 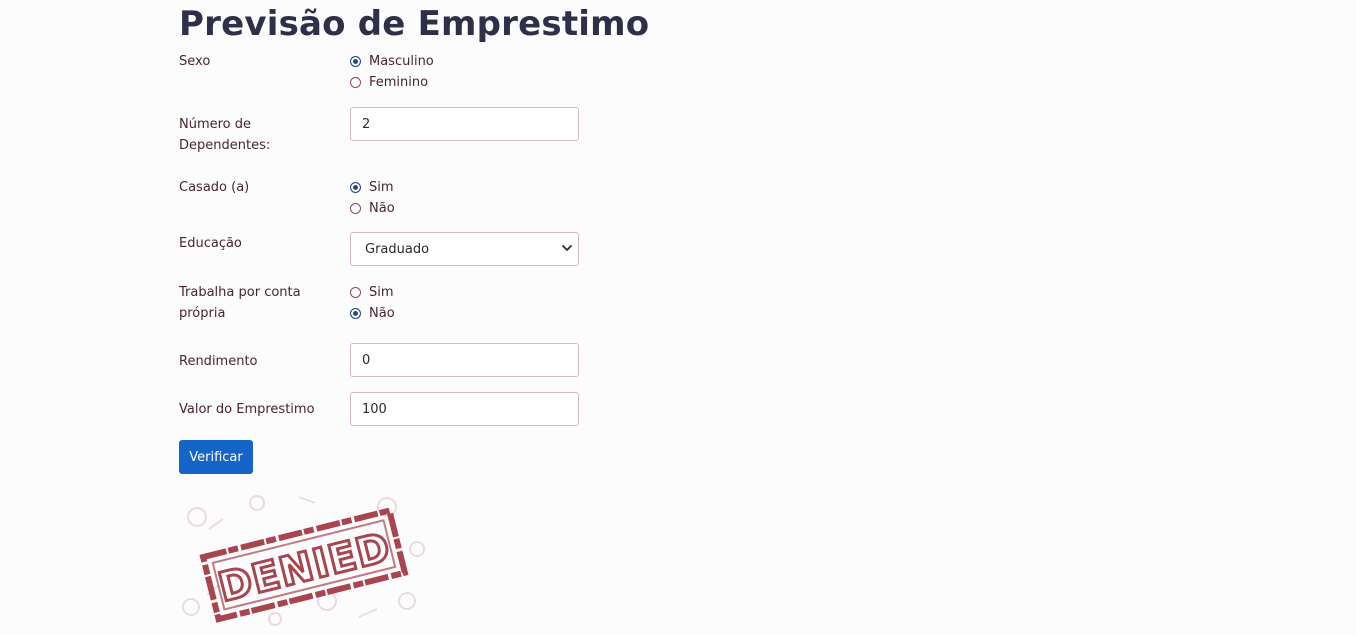 I want to click on trabalha-radio-sim: Sim, so click(x=372, y=292).